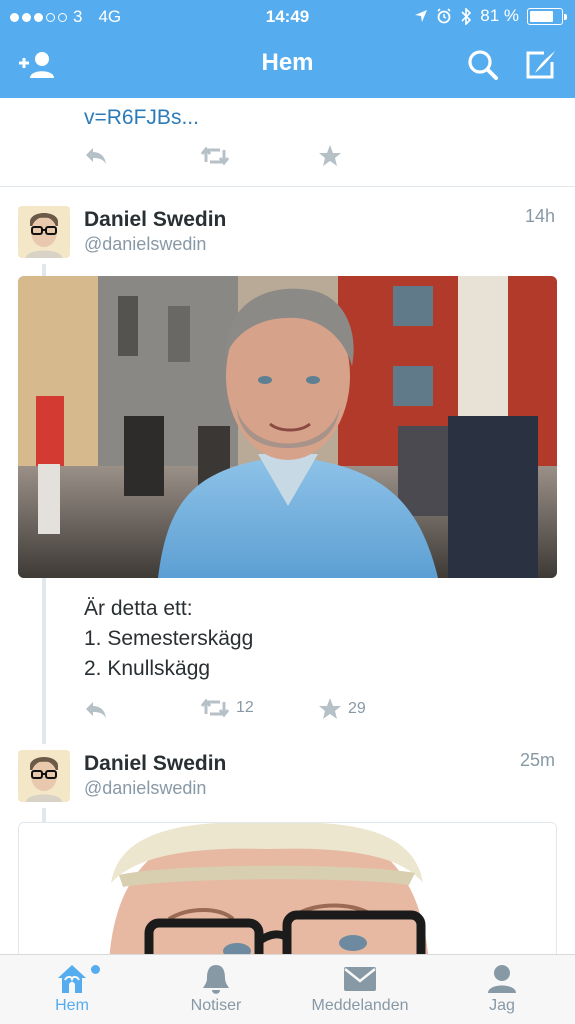 This screenshot has width=575, height=1024. I want to click on tab-notifications: Notiser, so click(216, 988).